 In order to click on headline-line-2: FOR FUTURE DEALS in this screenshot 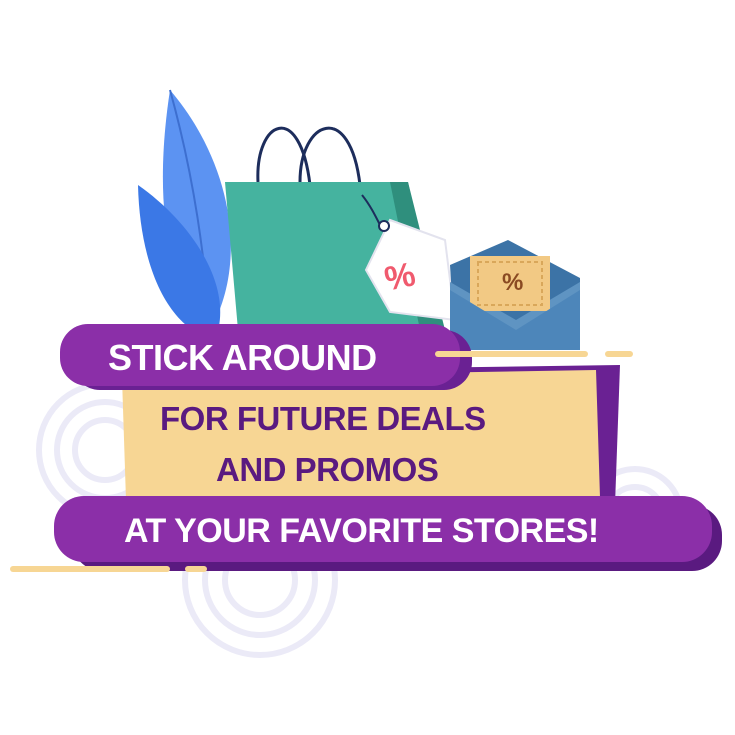, I will do `click(323, 418)`.